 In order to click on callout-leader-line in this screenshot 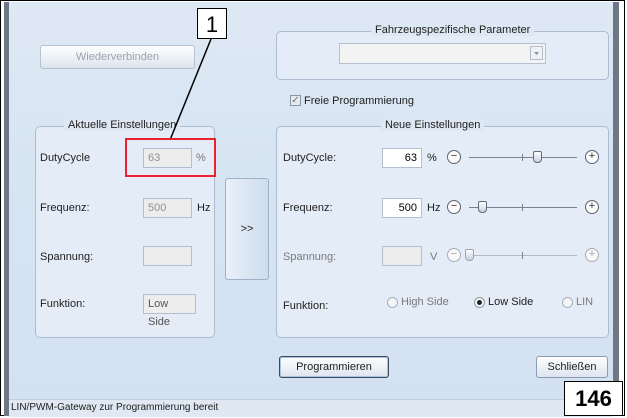, I will do `click(190, 89)`.